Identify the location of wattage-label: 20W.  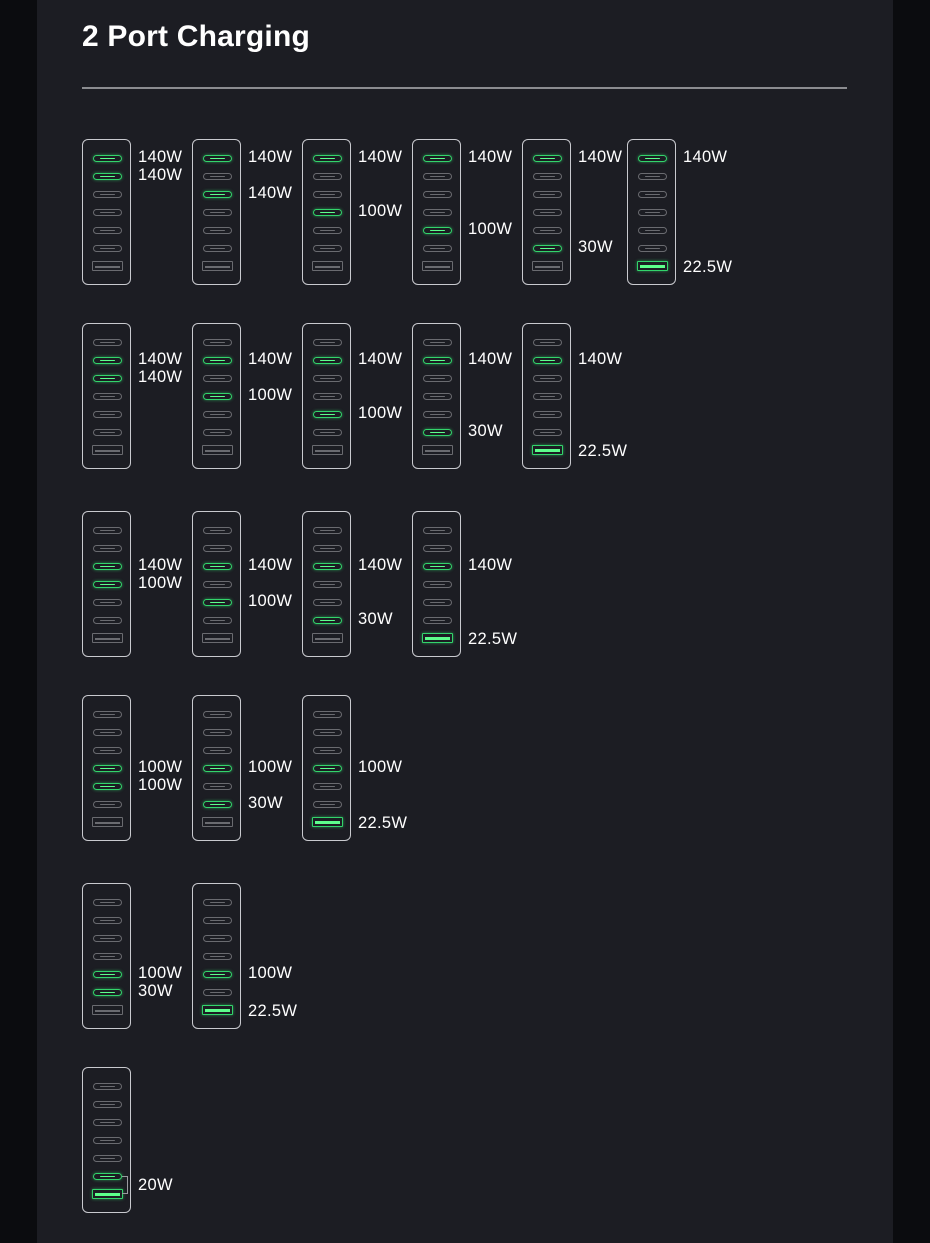
(155, 1185).